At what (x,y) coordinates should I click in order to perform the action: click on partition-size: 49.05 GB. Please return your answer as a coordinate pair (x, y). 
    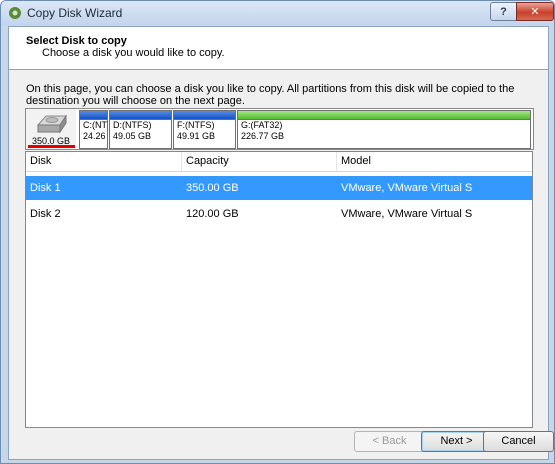
    Looking at the image, I should click on (132, 136).